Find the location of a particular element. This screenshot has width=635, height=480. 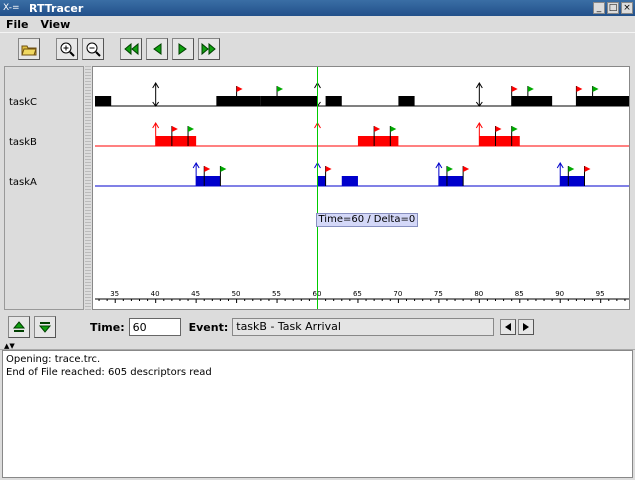

task-label-a: taskA is located at coordinates (23, 182).